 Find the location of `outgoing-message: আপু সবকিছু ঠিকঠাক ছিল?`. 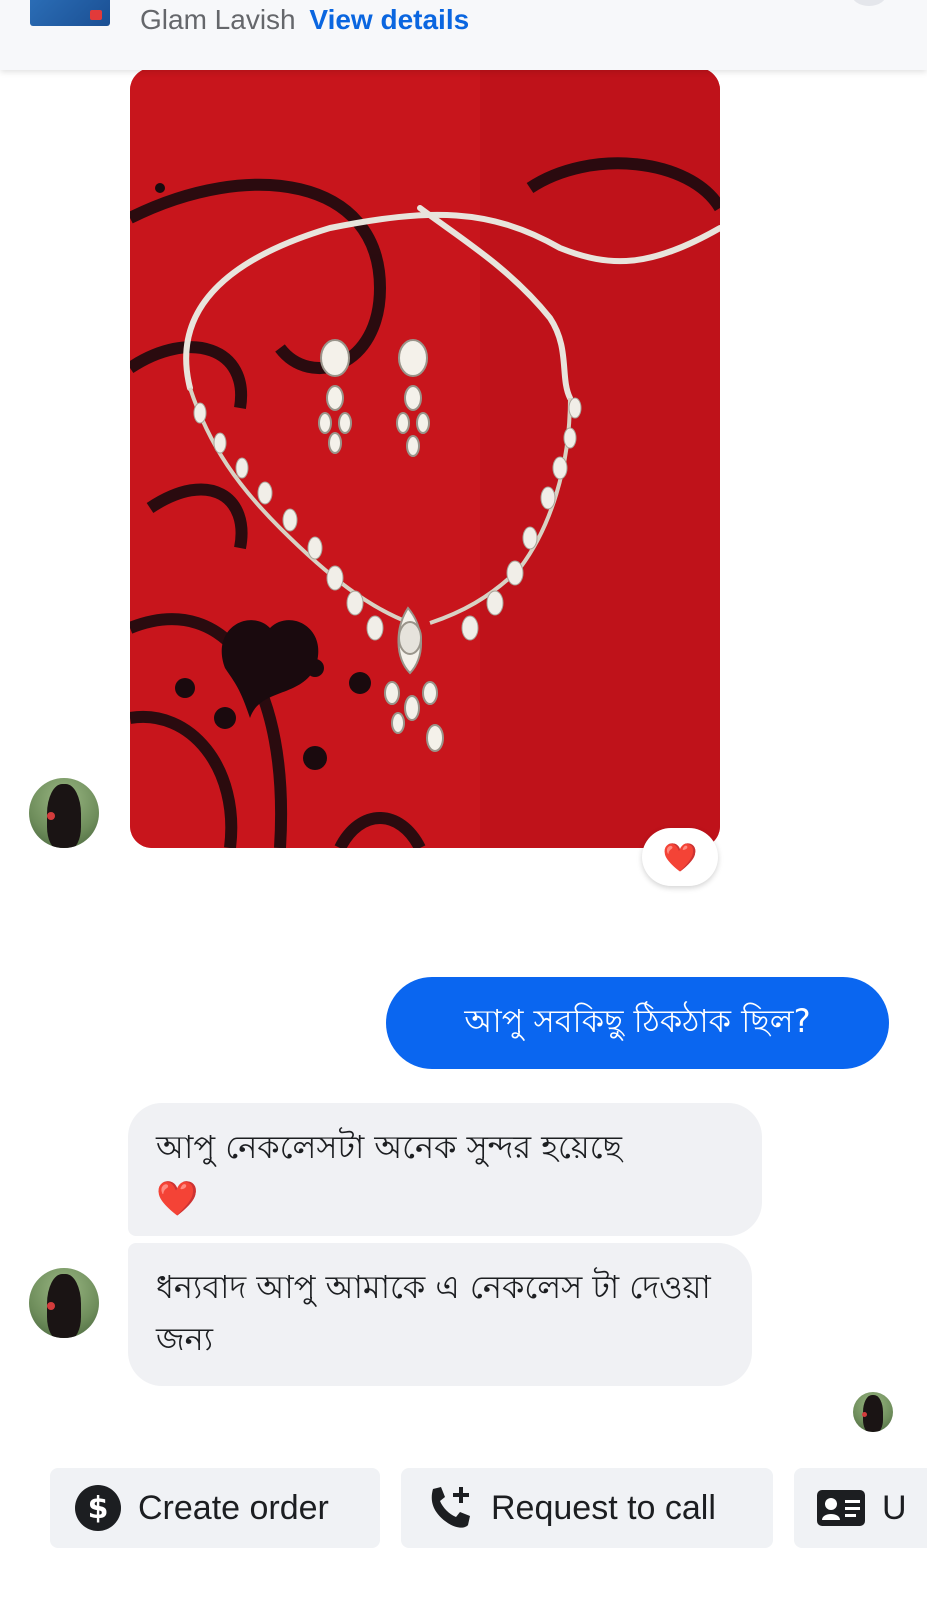

outgoing-message: আপু সবকিছু ঠিকঠাক ছিল? is located at coordinates (637, 1023).